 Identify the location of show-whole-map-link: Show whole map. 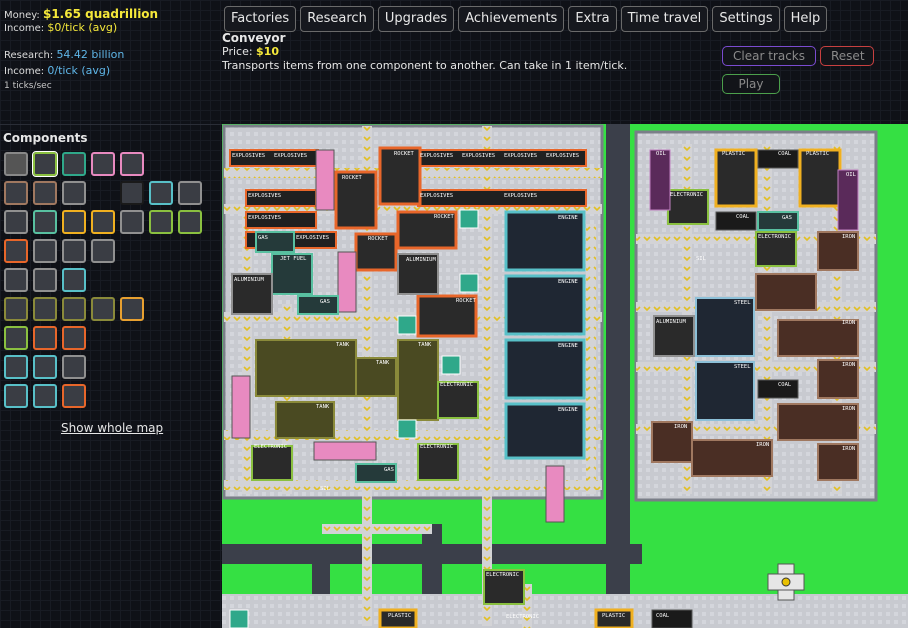
(112, 428).